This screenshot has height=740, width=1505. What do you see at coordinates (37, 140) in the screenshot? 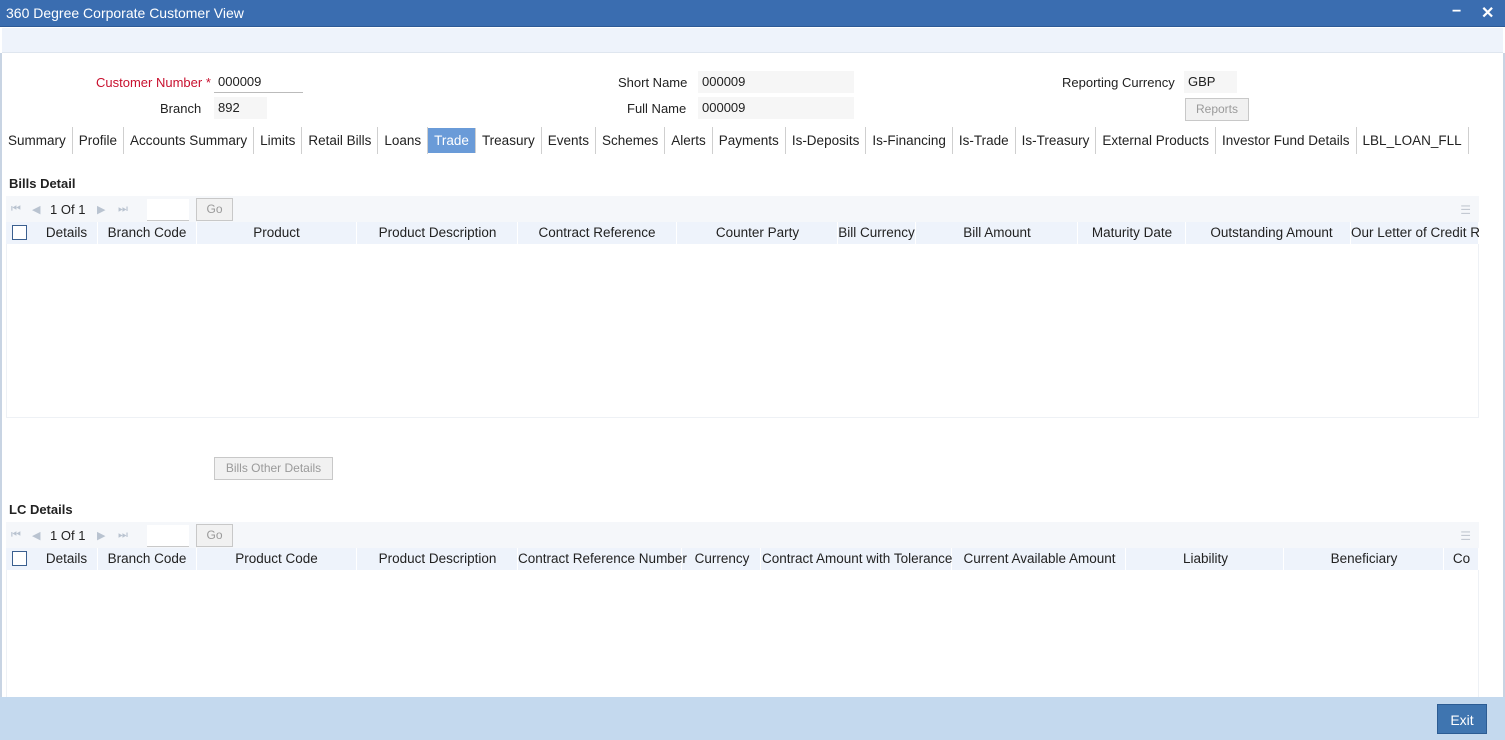
I see `tab-summary: Summary` at bounding box center [37, 140].